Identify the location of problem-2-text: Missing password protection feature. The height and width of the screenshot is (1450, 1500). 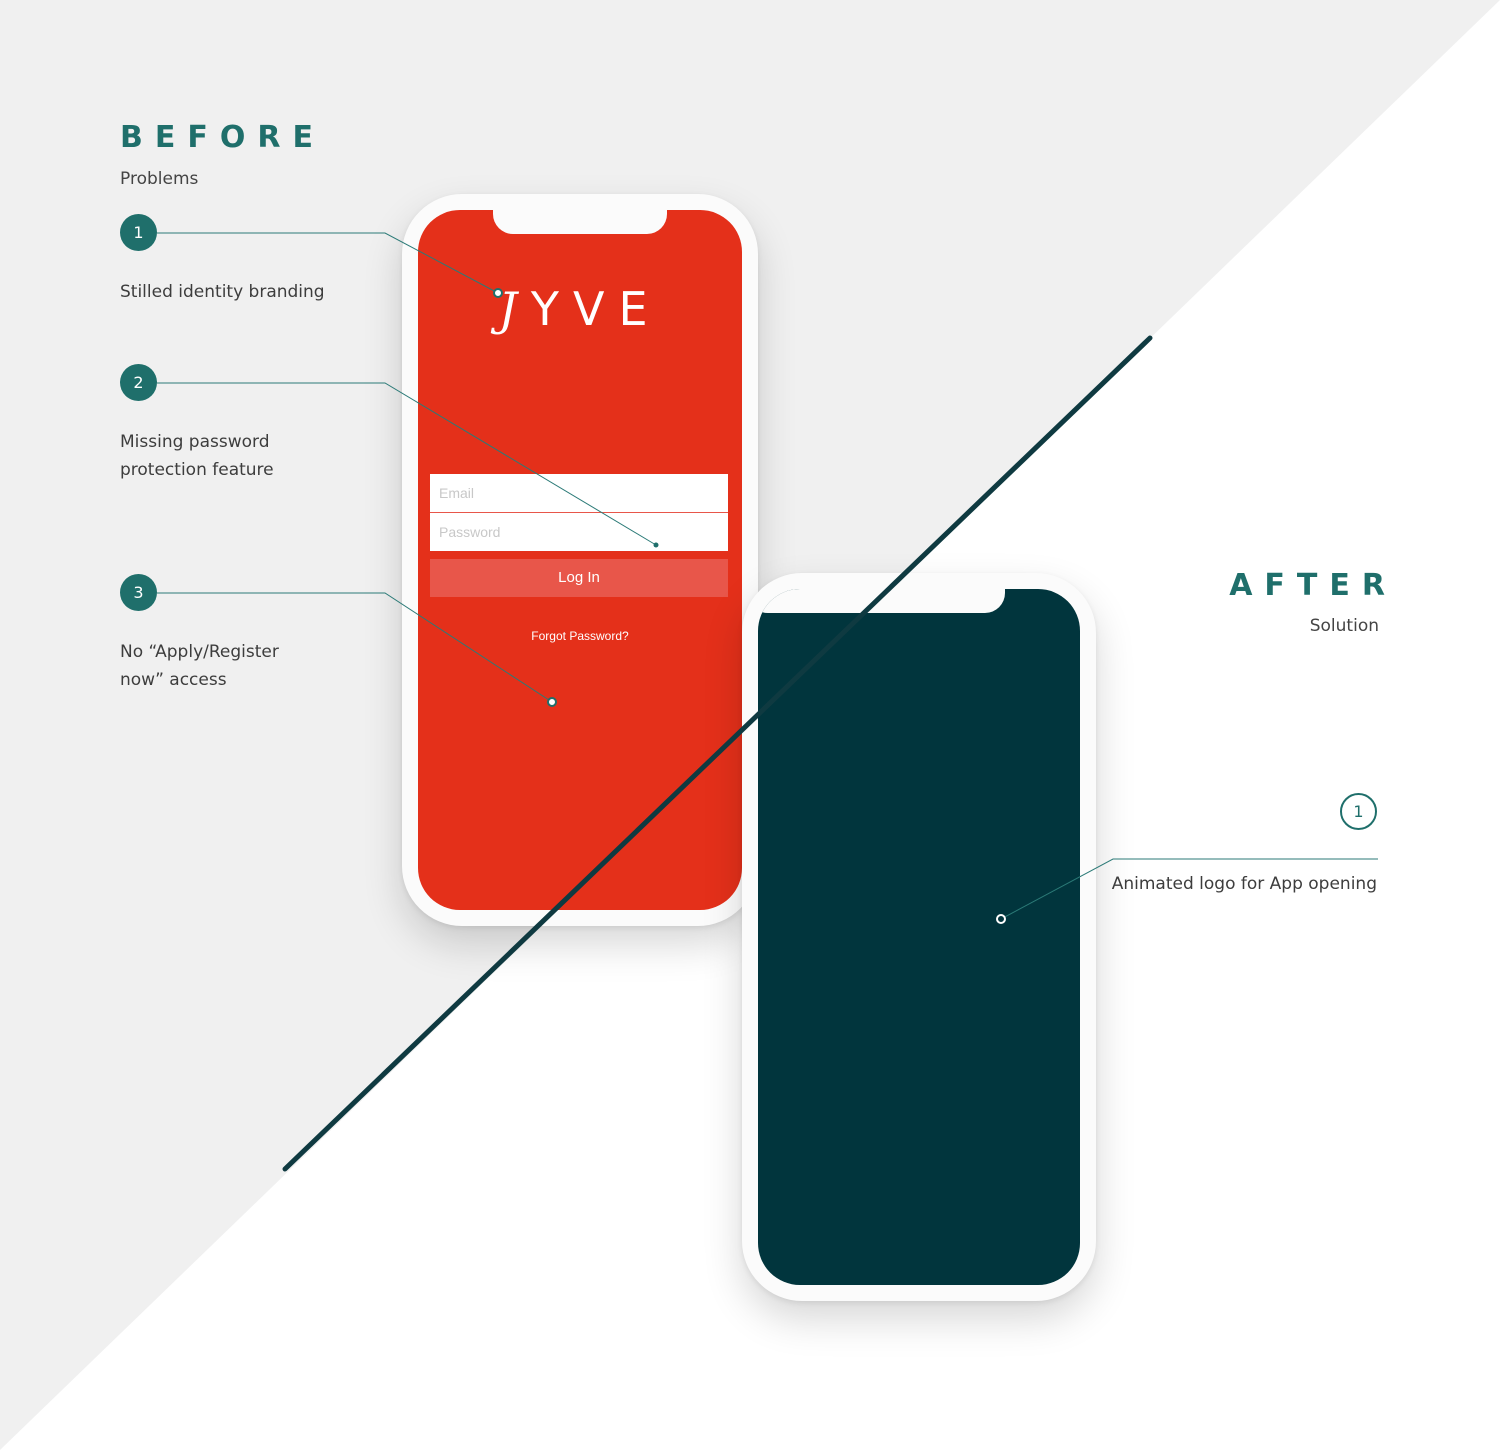
(197, 456).